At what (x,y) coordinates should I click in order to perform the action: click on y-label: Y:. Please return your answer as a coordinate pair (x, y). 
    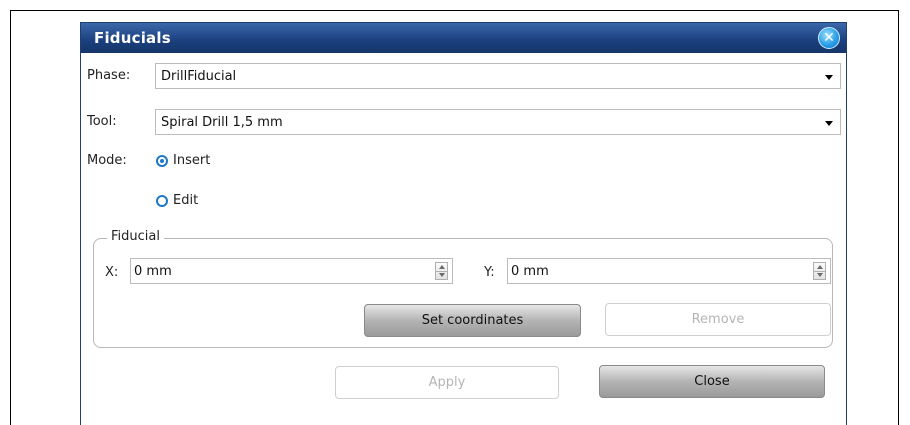
    Looking at the image, I should click on (489, 272).